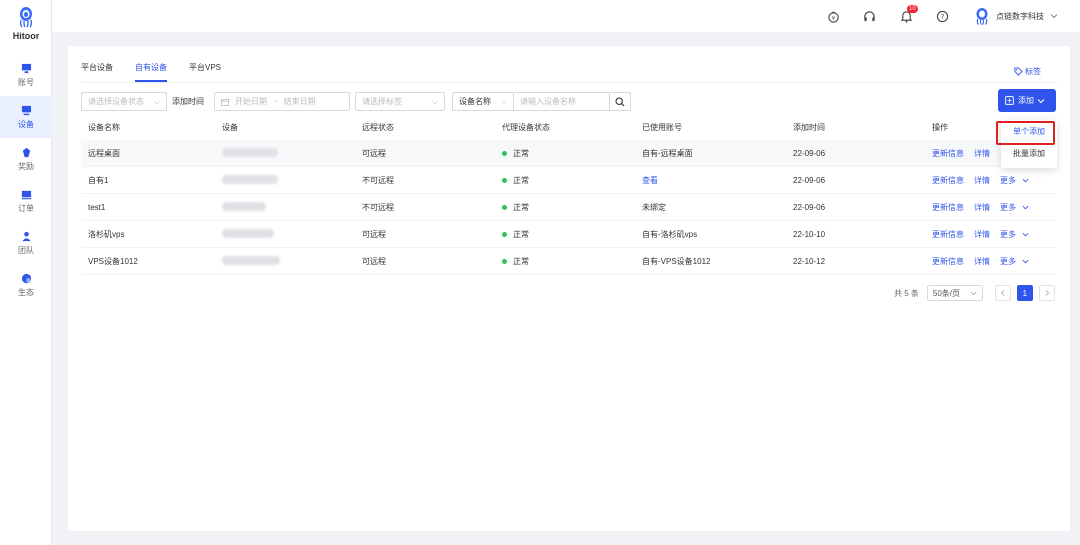 This screenshot has height=545, width=1080. I want to click on bell-icon: 10, so click(908, 14).